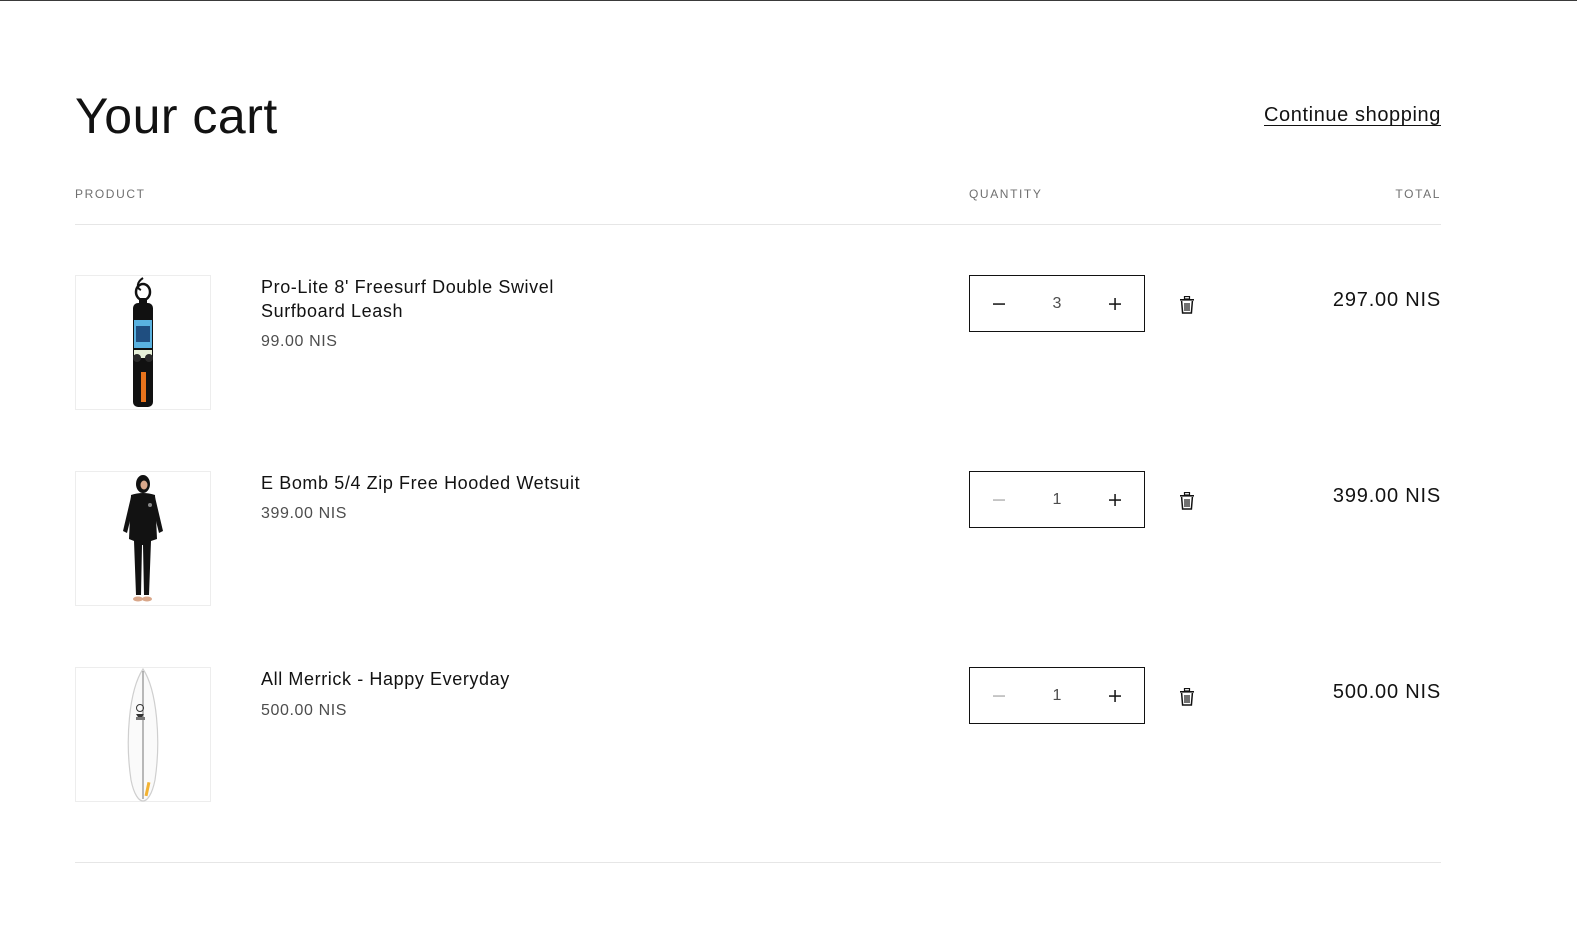 This screenshot has height=943, width=1577. Describe the element at coordinates (758, 862) in the screenshot. I see `footer-divider` at that location.